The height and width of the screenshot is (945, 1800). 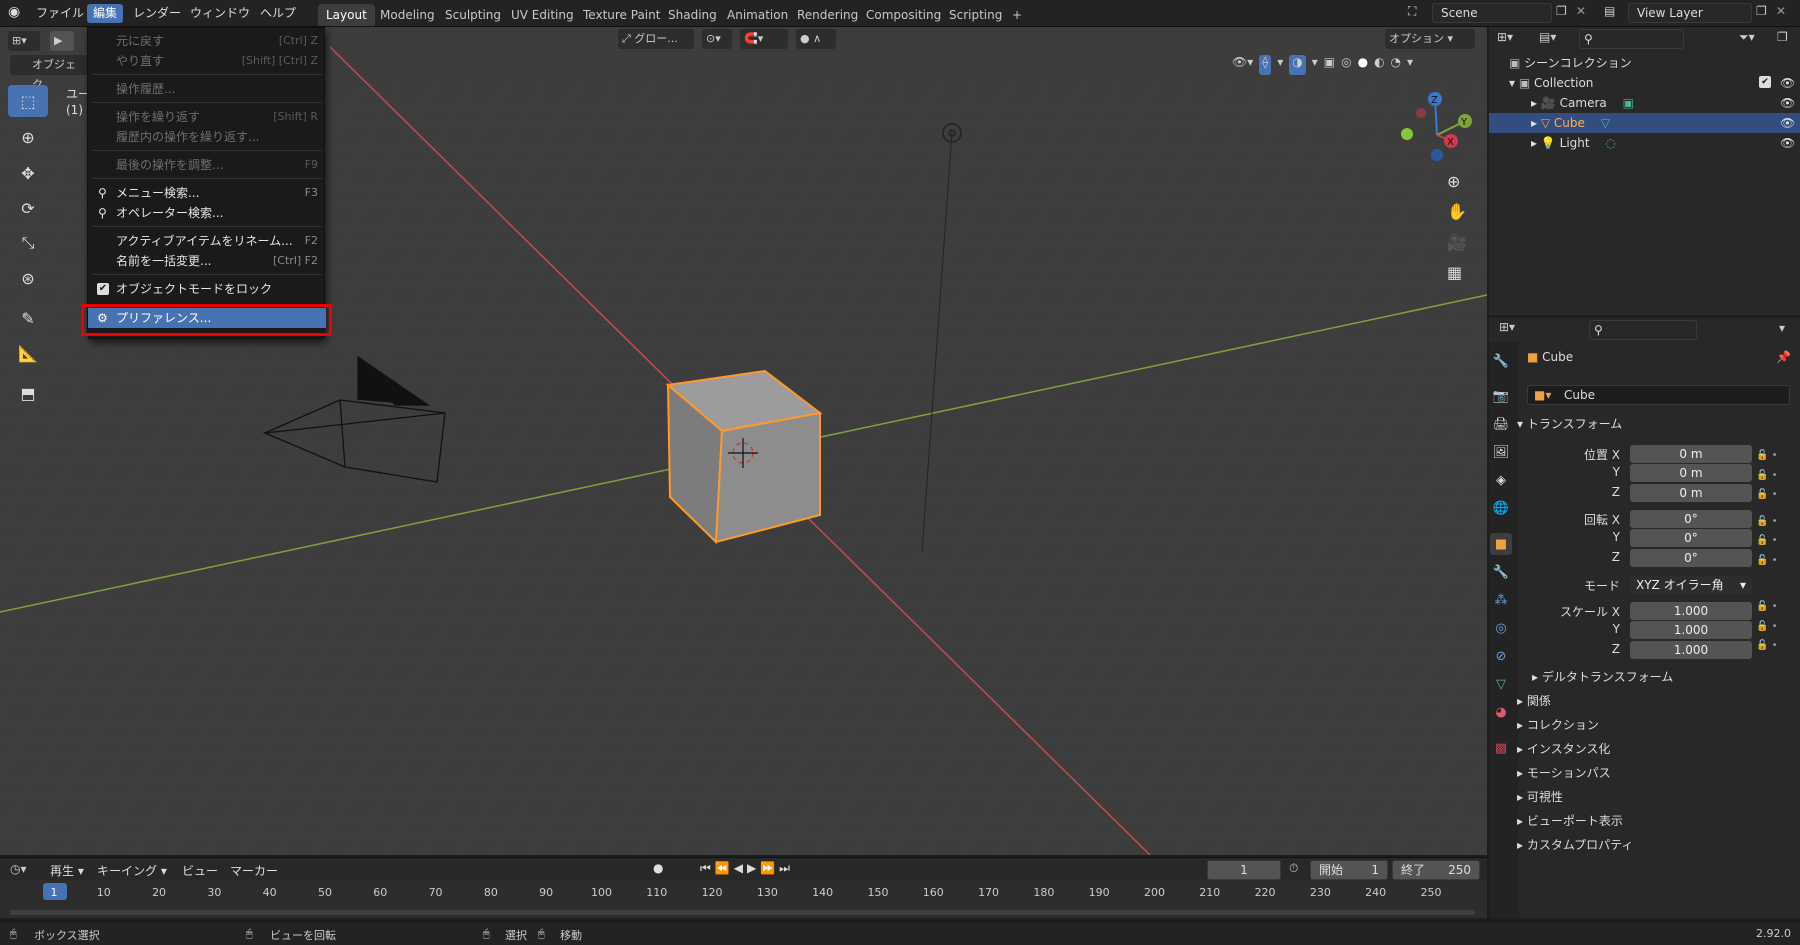 I want to click on expand-arrow-icon: ▾, so click(x=1512, y=83).